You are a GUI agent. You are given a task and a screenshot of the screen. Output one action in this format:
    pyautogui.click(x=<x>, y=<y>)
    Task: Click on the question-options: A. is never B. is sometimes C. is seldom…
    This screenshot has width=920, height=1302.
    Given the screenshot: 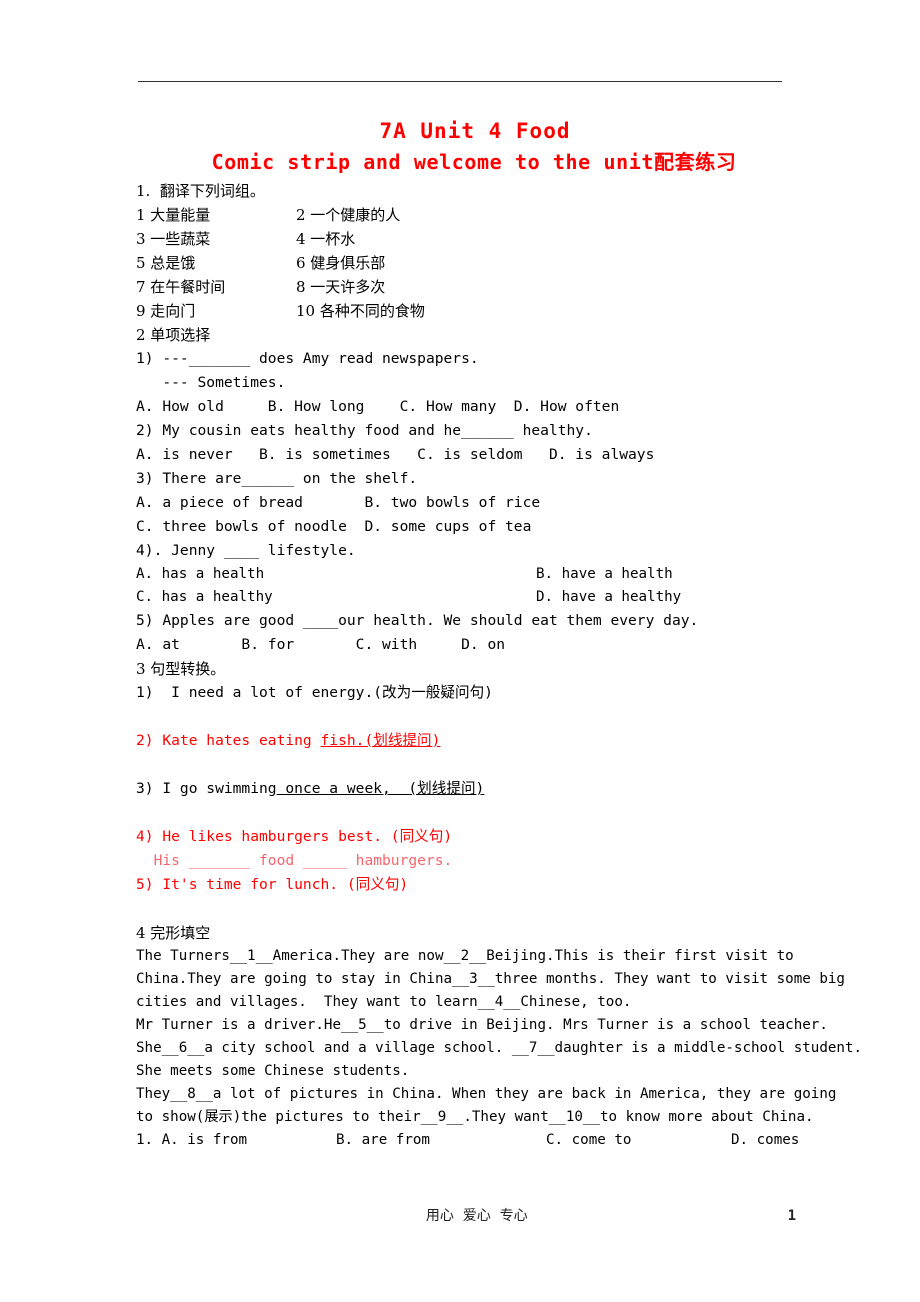 What is the action you would take?
    pyautogui.click(x=395, y=455)
    